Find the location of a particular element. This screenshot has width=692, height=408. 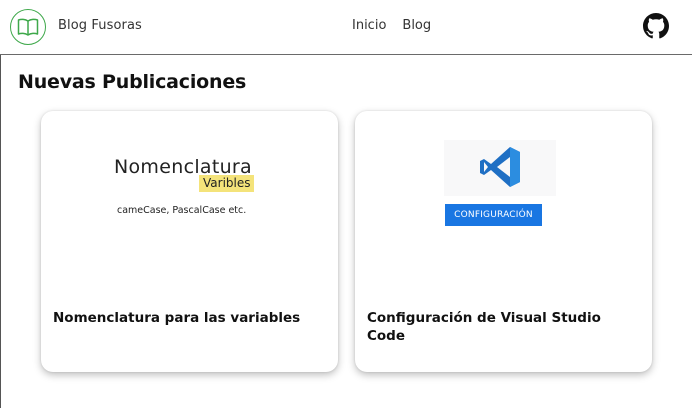

book-icon is located at coordinates (28, 27).